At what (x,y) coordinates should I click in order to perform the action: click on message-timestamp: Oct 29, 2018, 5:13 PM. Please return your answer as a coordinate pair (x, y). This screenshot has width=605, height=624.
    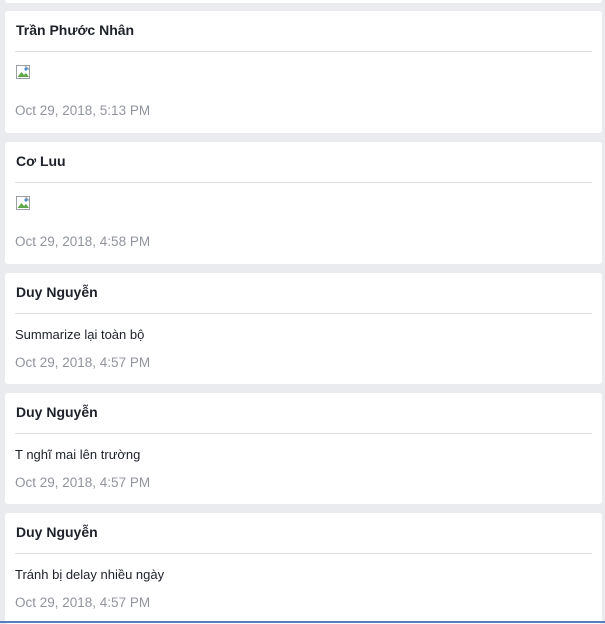
    Looking at the image, I should click on (83, 110).